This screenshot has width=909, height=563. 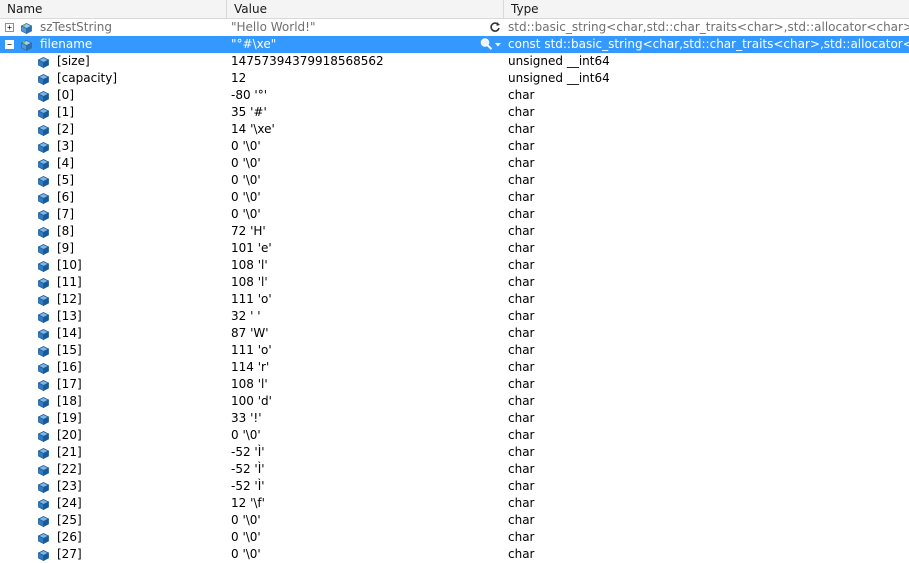 I want to click on row-name: filename, so click(x=66, y=44).